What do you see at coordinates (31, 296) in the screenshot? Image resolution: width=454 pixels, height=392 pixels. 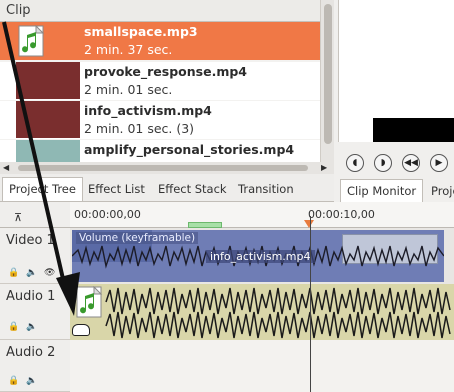 I see `track-name: Audio 1` at bounding box center [31, 296].